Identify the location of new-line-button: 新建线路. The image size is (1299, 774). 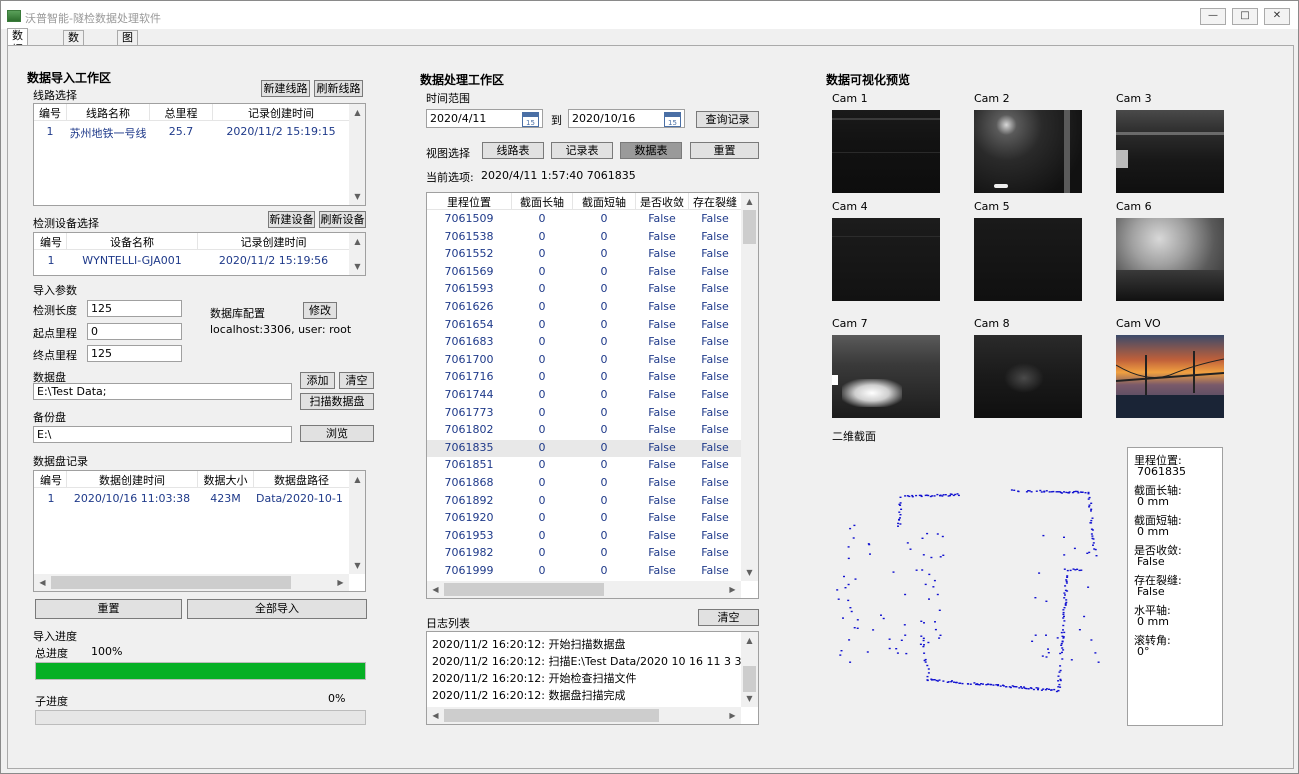
(285, 88).